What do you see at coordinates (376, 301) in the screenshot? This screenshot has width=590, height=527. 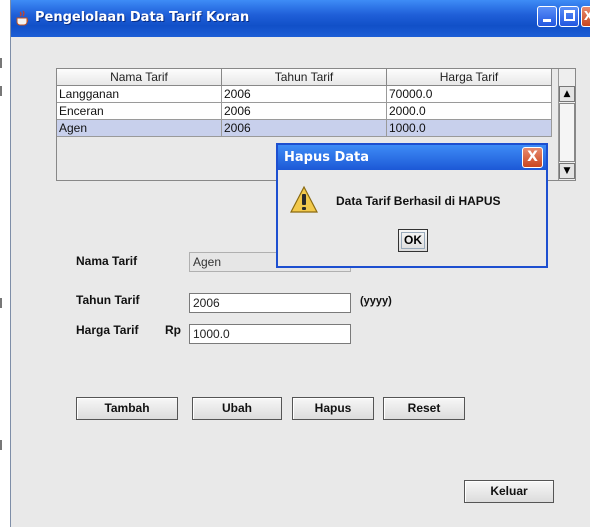 I see `tahun-format-hint: (yyyy)` at bounding box center [376, 301].